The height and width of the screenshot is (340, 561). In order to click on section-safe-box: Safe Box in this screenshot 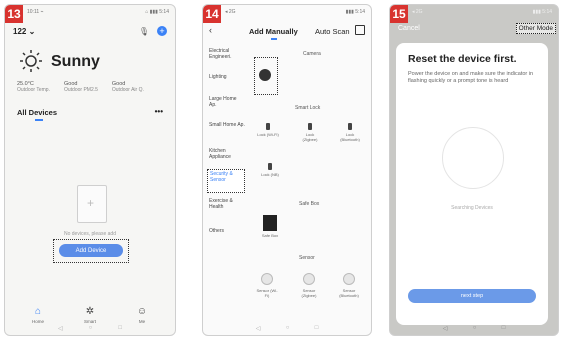, I will do `click(309, 204)`.